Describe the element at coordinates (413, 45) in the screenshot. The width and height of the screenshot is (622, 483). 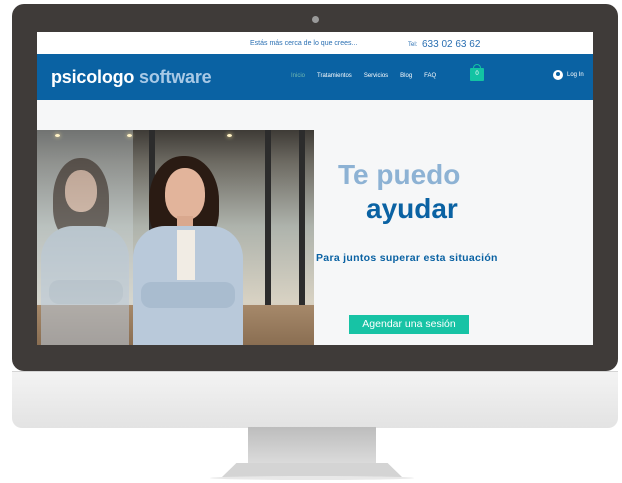
I see `tel-label: Tel:` at that location.